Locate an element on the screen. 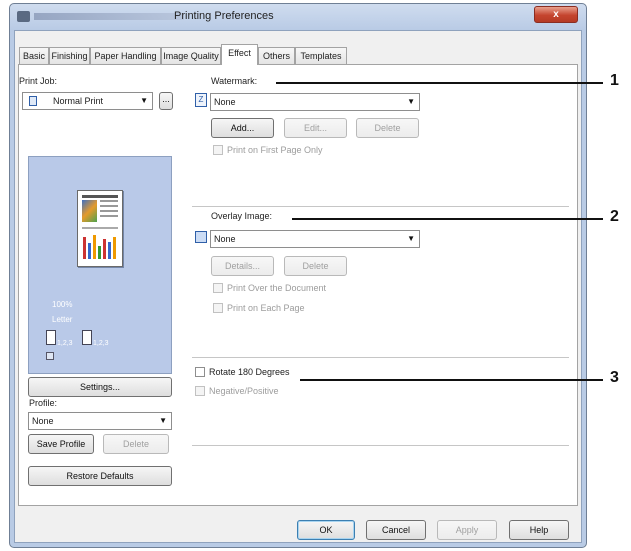 Image resolution: width=631 pixels, height=551 pixels. cancel-button: Cancel is located at coordinates (396, 530).